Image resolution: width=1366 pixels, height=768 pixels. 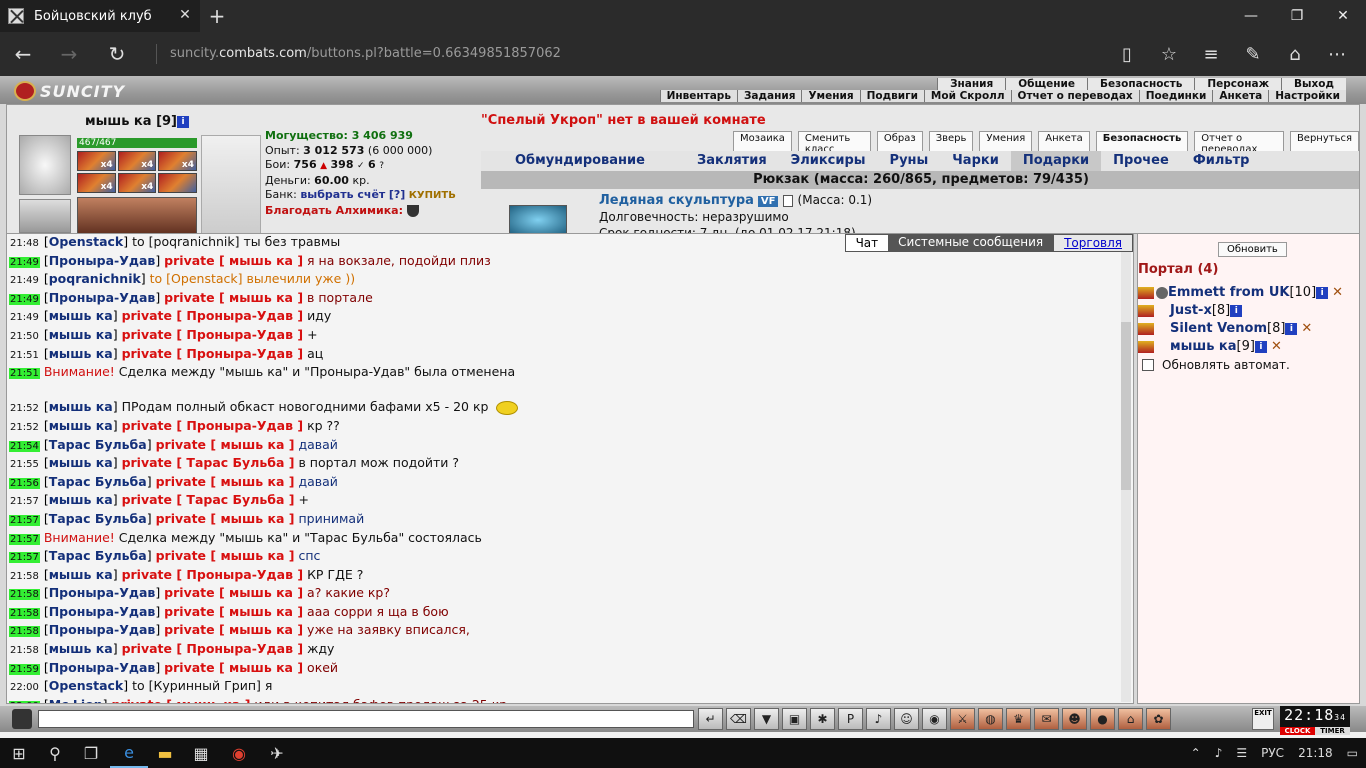 I want to click on tab-trade: Торговля, so click(x=1093, y=243).